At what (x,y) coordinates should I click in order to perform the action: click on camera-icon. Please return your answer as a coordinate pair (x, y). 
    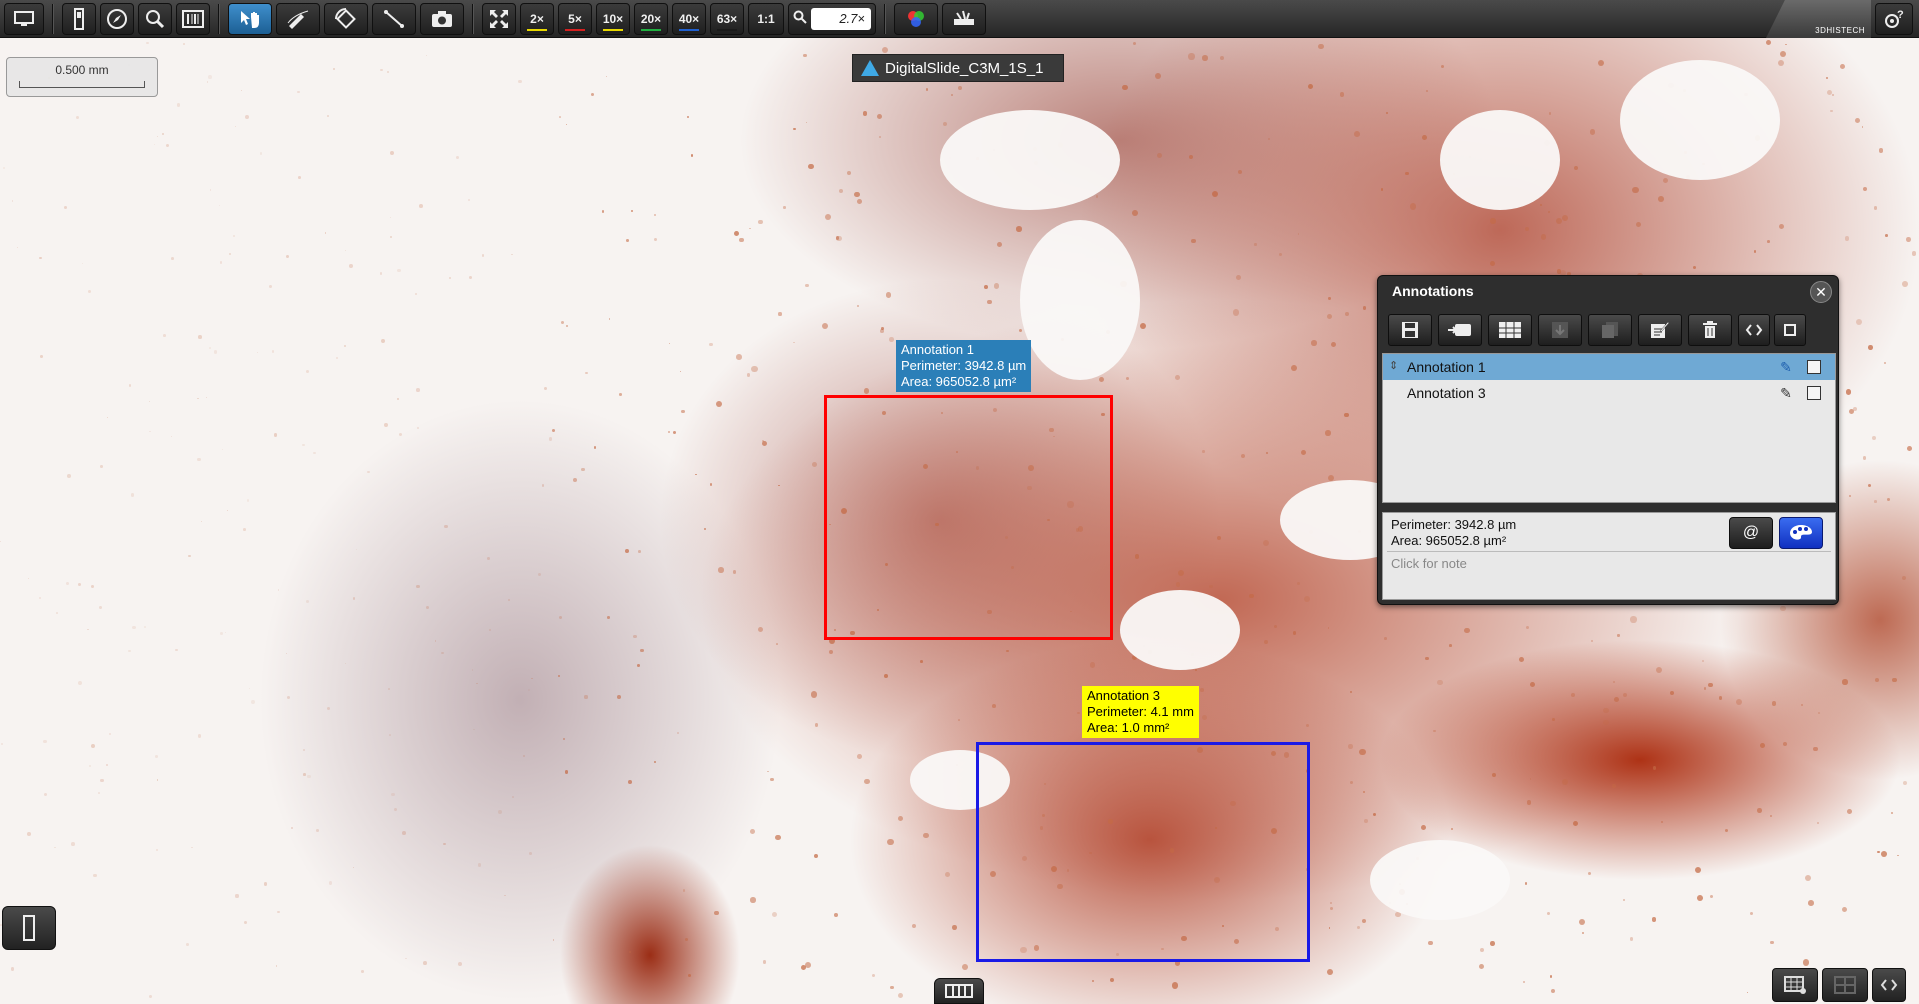
    Looking at the image, I should click on (442, 18).